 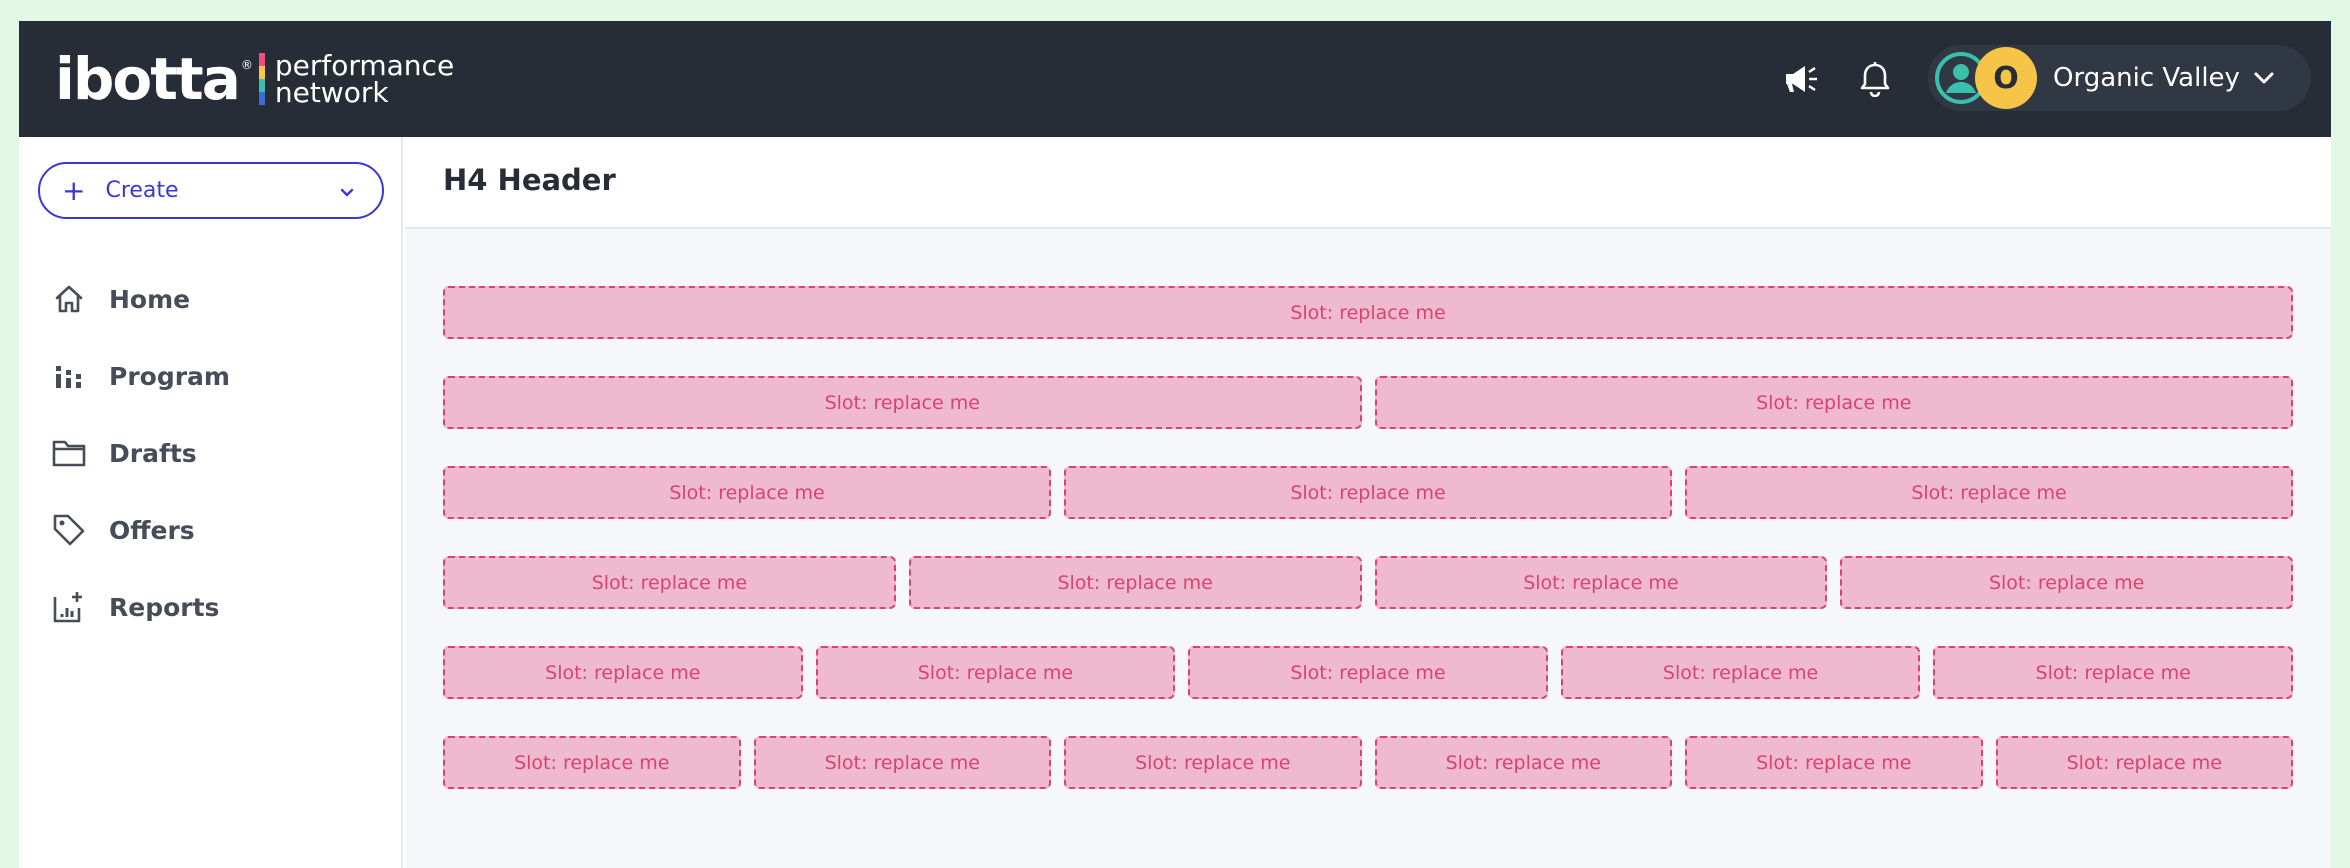 I want to click on logo-registered-mark: ®, so click(x=246, y=65).